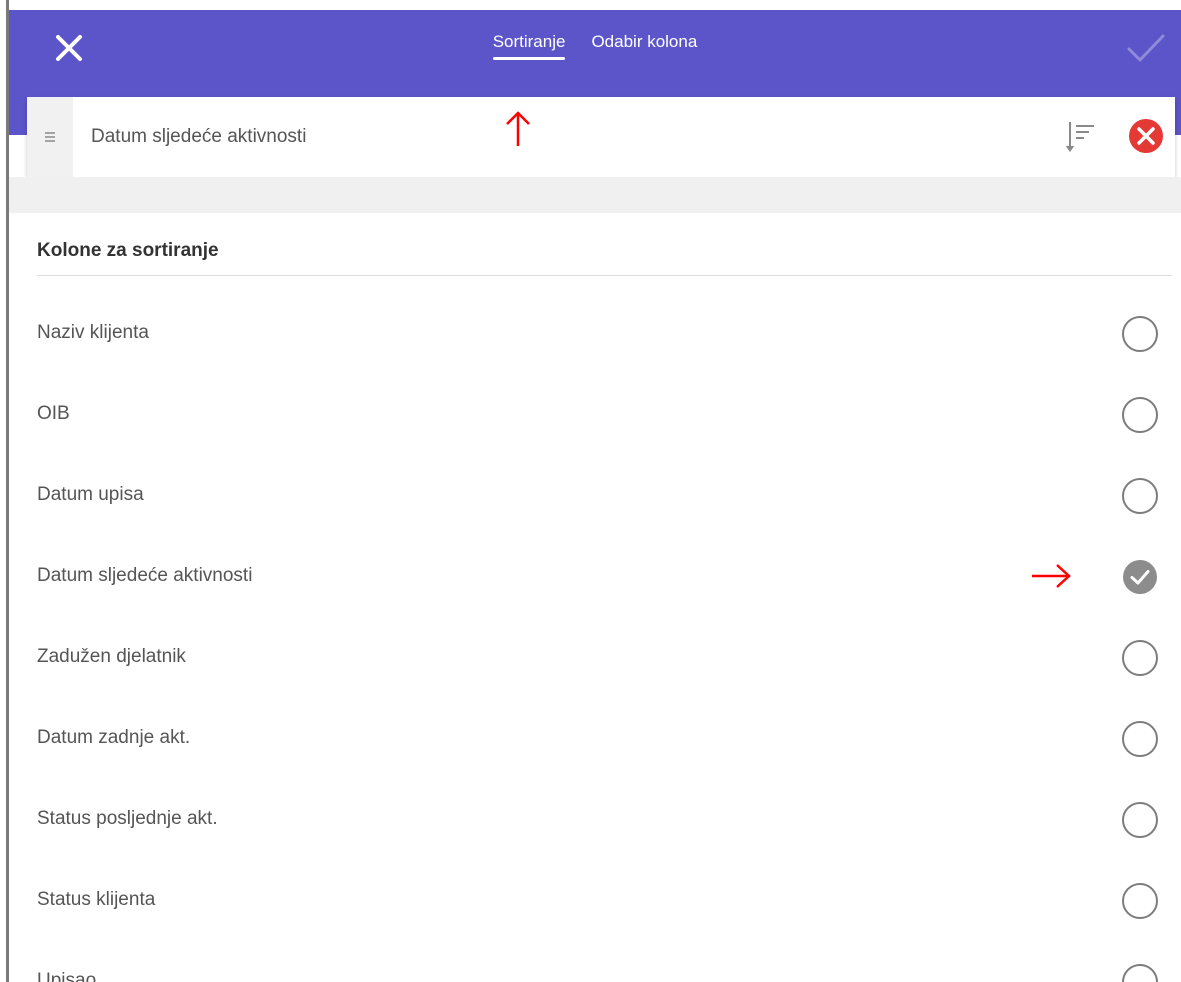 This screenshot has height=982, width=1181. Describe the element at coordinates (590, 658) in the screenshot. I see `list-item: Zadužen djelatnik` at that location.